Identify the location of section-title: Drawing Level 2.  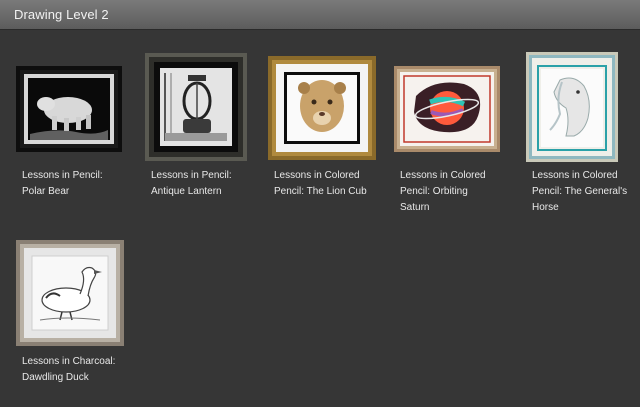
(61, 14).